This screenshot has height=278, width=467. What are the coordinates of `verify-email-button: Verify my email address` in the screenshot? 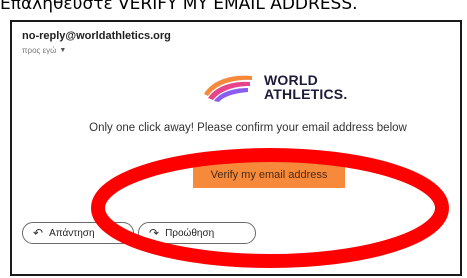 It's located at (269, 175).